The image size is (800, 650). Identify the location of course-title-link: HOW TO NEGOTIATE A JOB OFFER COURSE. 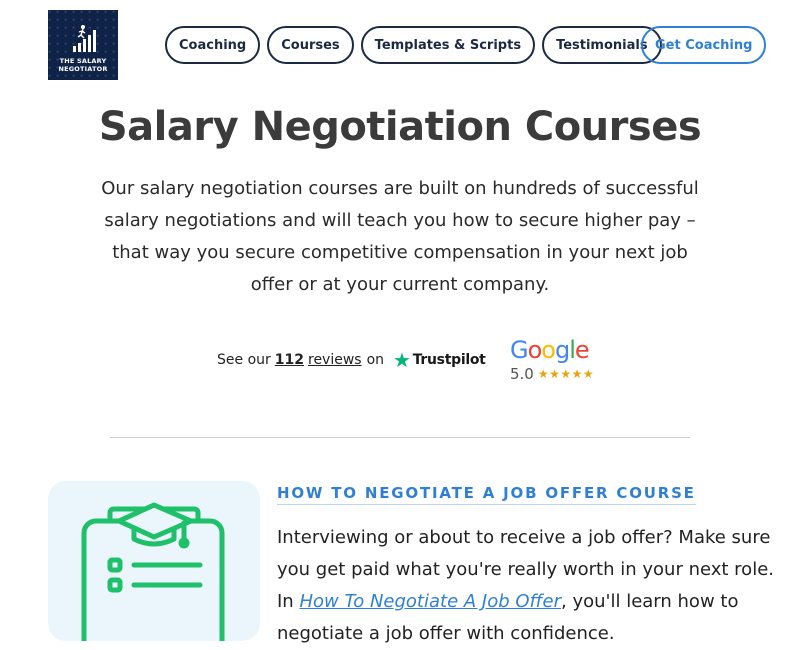
(486, 494).